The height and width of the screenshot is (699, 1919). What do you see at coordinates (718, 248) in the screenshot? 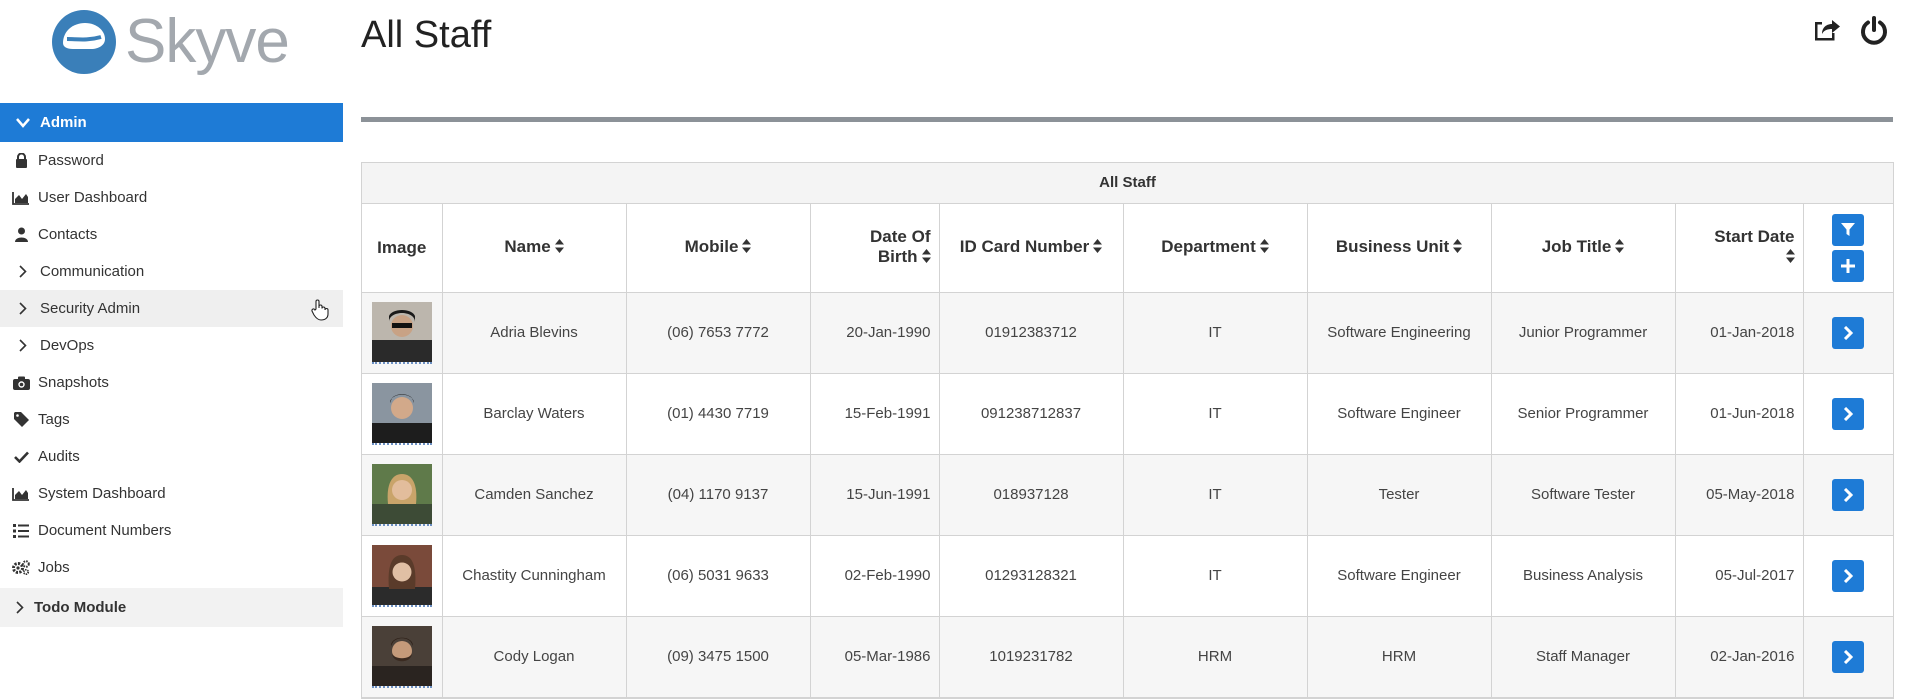
I see `column-header-mobile: Mobile` at bounding box center [718, 248].